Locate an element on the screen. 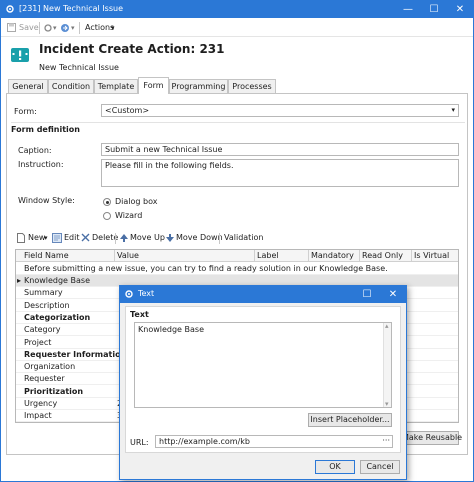  cancel-button: Cancel is located at coordinates (380, 467).